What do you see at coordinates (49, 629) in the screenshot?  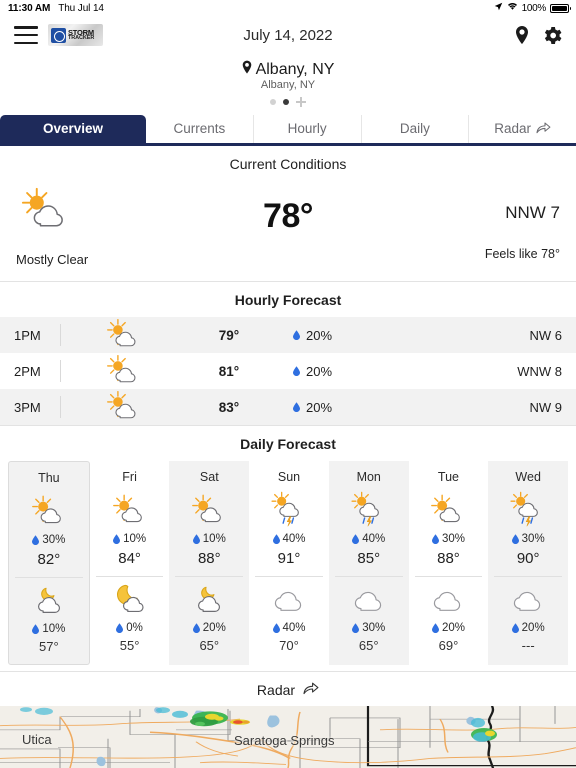 I see `daily-night-precip: 10%` at bounding box center [49, 629].